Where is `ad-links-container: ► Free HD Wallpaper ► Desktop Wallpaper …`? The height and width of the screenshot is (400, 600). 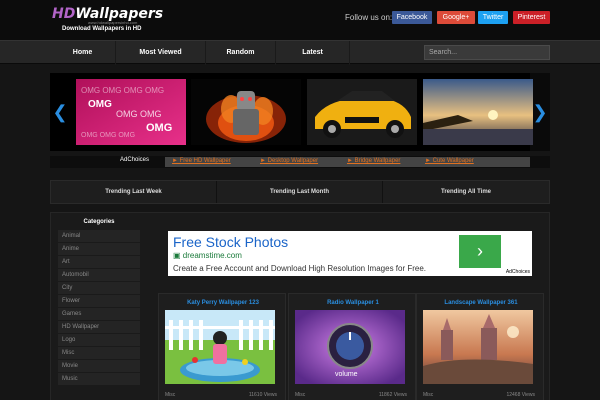 ad-links-container: ► Free HD Wallpaper ► Desktop Wallpaper … is located at coordinates (347, 162).